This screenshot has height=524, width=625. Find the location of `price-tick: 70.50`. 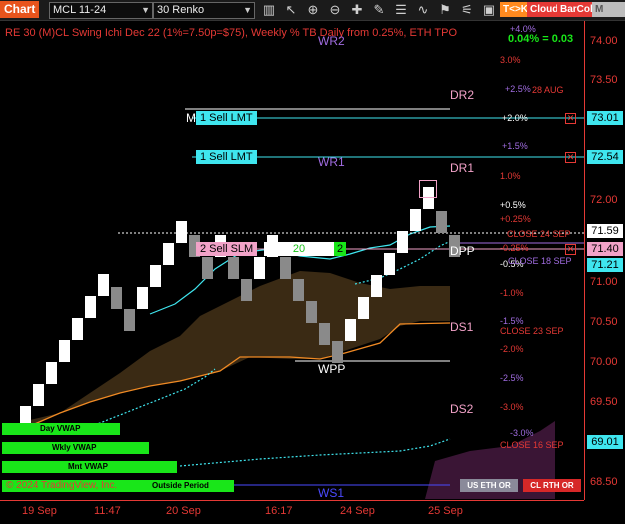

price-tick: 70.50 is located at coordinates (604, 322).